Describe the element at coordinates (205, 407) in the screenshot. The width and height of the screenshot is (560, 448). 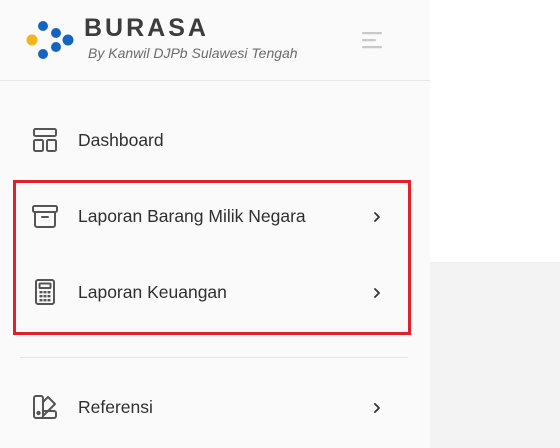
I see `sidebar-item-referensi: Referensi` at that location.